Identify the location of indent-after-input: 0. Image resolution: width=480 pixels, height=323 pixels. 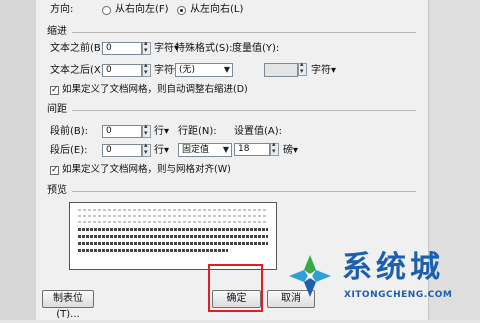
(122, 70).